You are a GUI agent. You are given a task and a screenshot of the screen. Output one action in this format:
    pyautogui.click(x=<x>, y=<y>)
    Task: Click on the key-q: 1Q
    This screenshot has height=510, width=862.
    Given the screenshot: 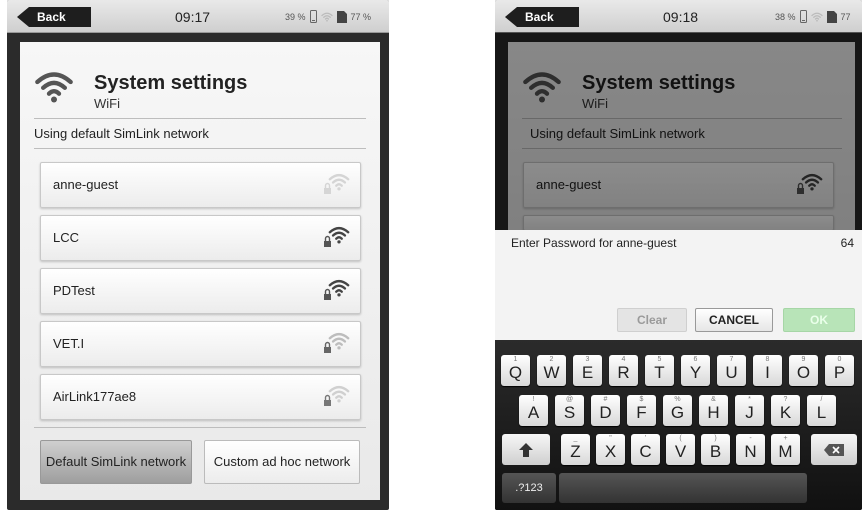 What is the action you would take?
    pyautogui.click(x=515, y=370)
    